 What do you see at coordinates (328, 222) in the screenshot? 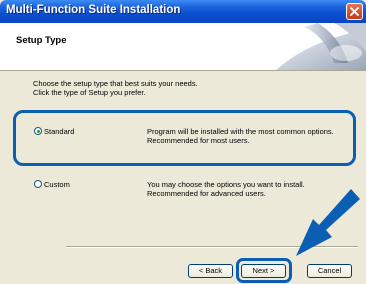
I see `pointer-arrow-icon` at bounding box center [328, 222].